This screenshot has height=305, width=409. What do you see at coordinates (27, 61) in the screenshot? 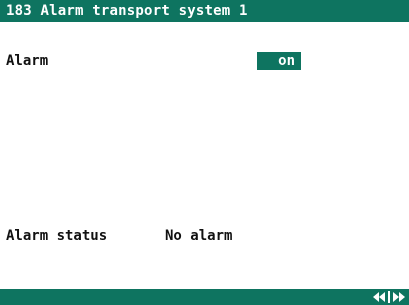
I see `alarm-label: Alarm` at bounding box center [27, 61].